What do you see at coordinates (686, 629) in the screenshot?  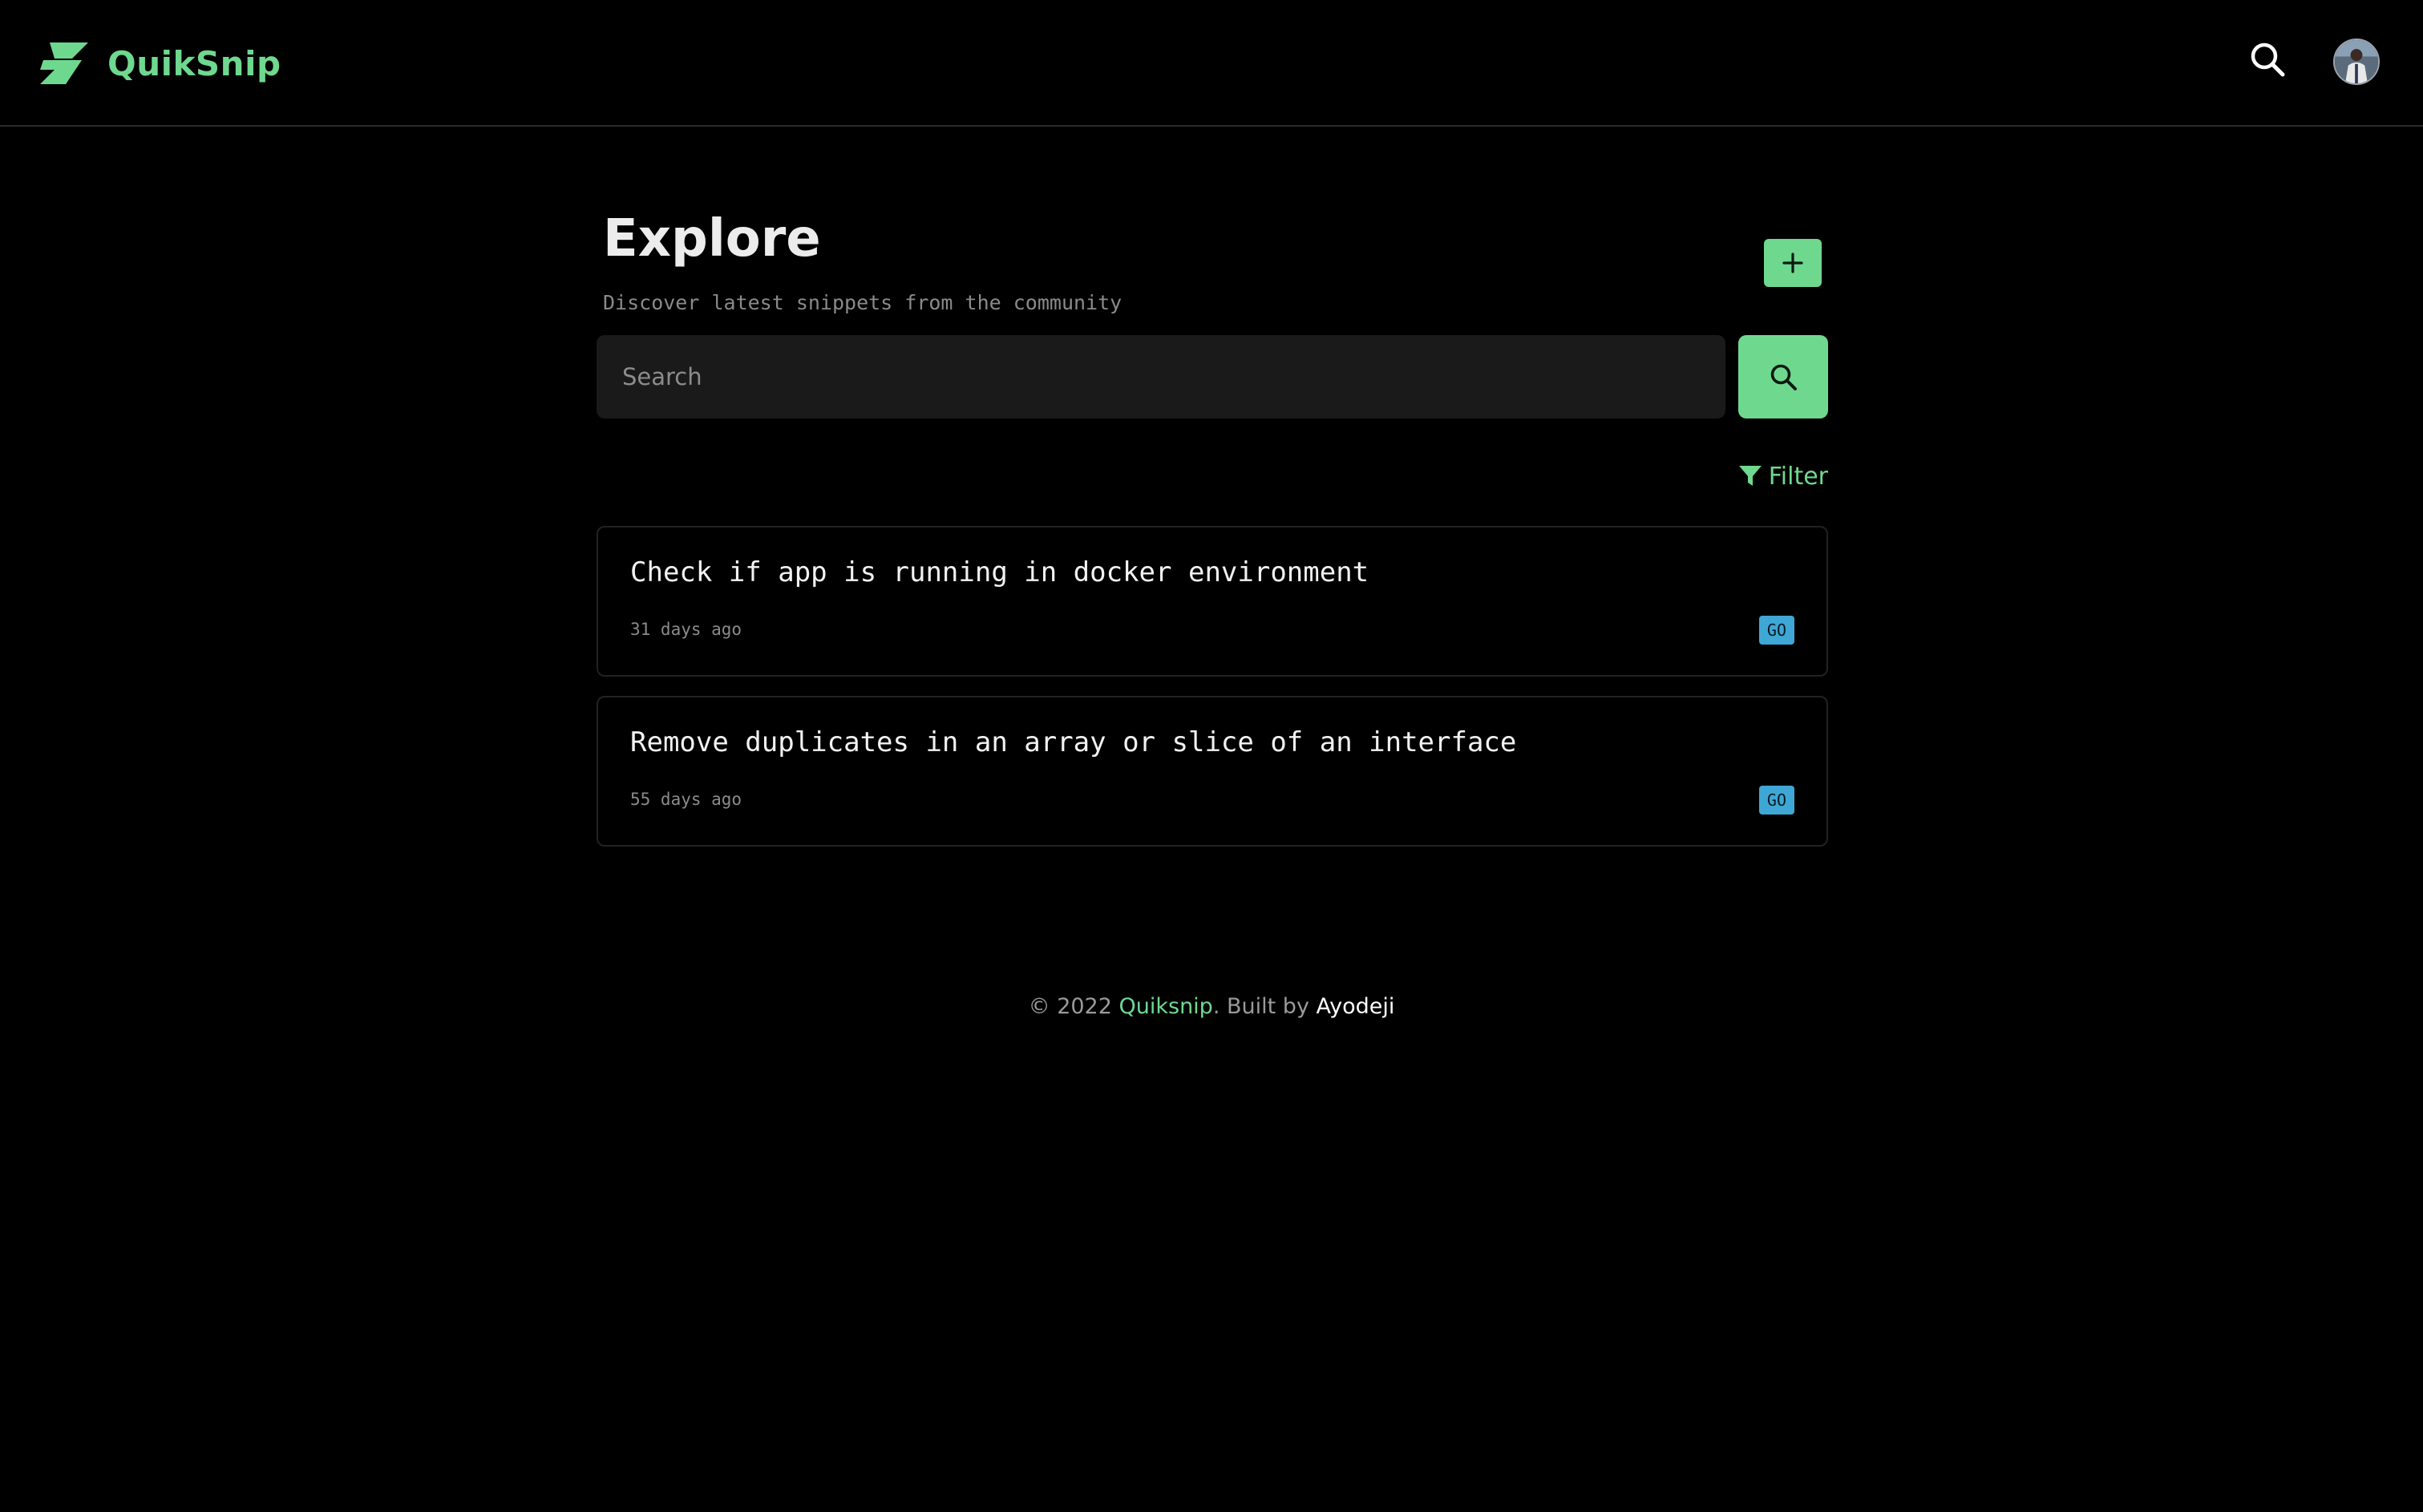 I see `snippet-timestamp: 31 days ago` at bounding box center [686, 629].